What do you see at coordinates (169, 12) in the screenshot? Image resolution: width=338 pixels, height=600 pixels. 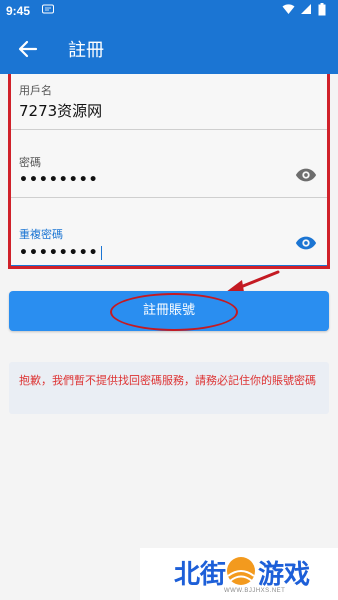 I see `status-bar: 9:45` at bounding box center [169, 12].